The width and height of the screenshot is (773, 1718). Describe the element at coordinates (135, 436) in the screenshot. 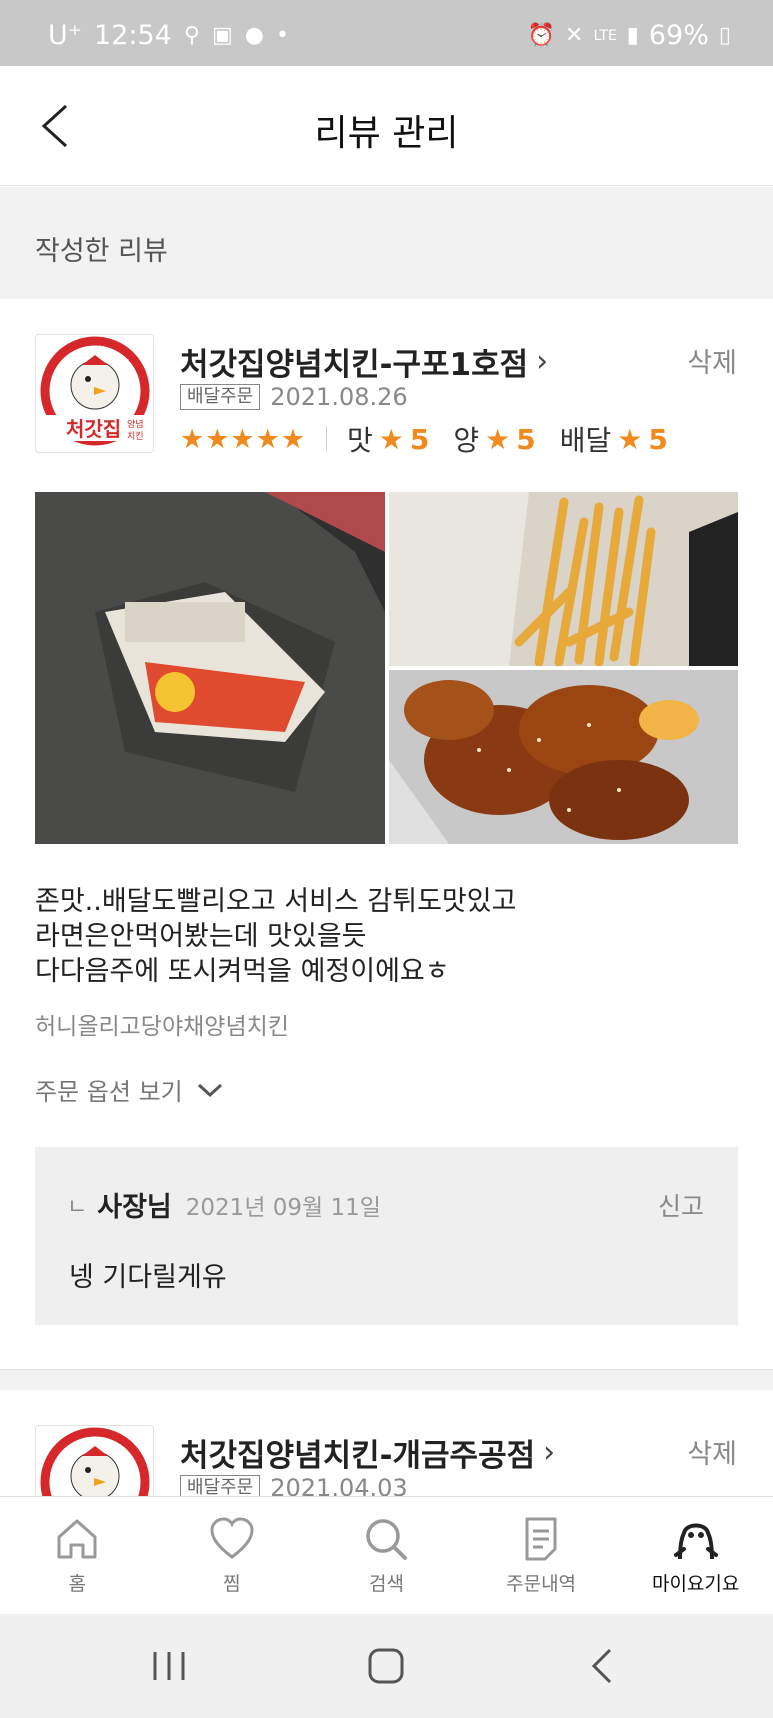

I see `svg-text: 치킨` at that location.